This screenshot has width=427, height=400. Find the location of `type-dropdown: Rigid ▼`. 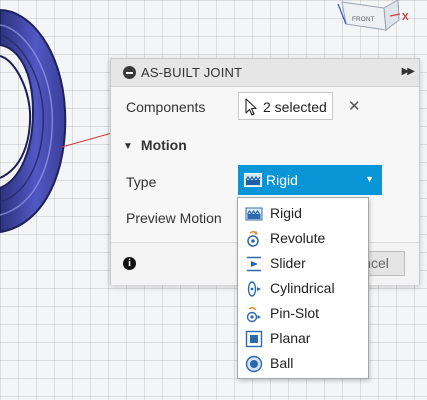

type-dropdown: Rigid ▼ is located at coordinates (310, 180).